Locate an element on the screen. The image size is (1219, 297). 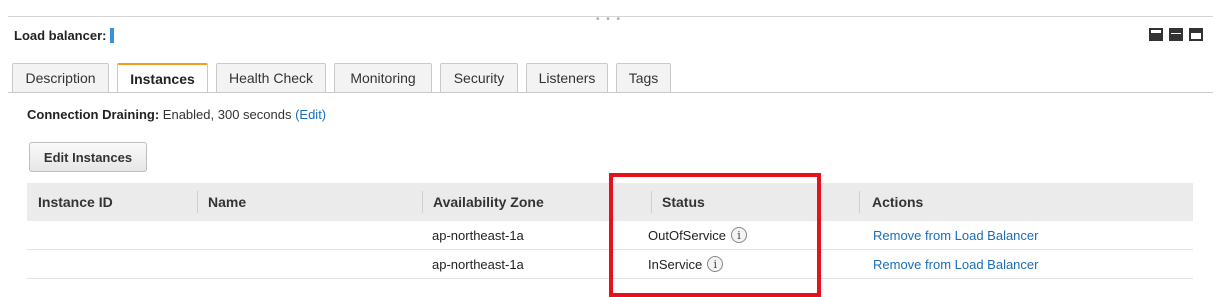
edit-instances-button: Edit Instances is located at coordinates (88, 157).